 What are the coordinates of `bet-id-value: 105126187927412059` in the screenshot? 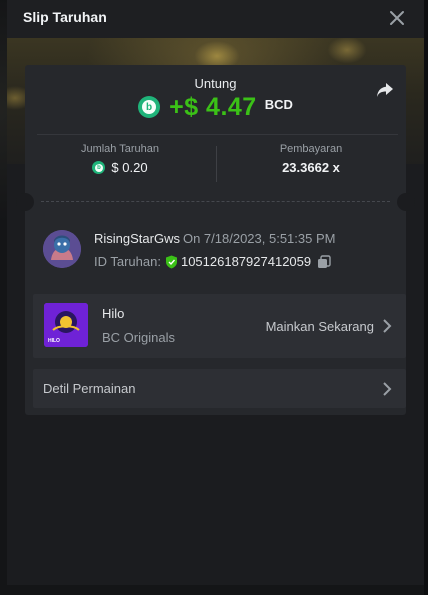 It's located at (246, 261).